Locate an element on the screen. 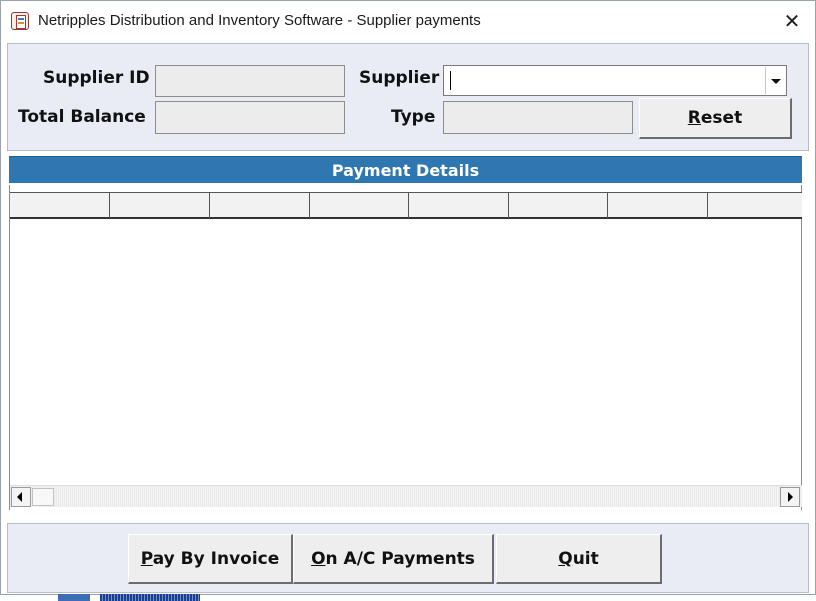  scrollbar-track is located at coordinates (417, 497).